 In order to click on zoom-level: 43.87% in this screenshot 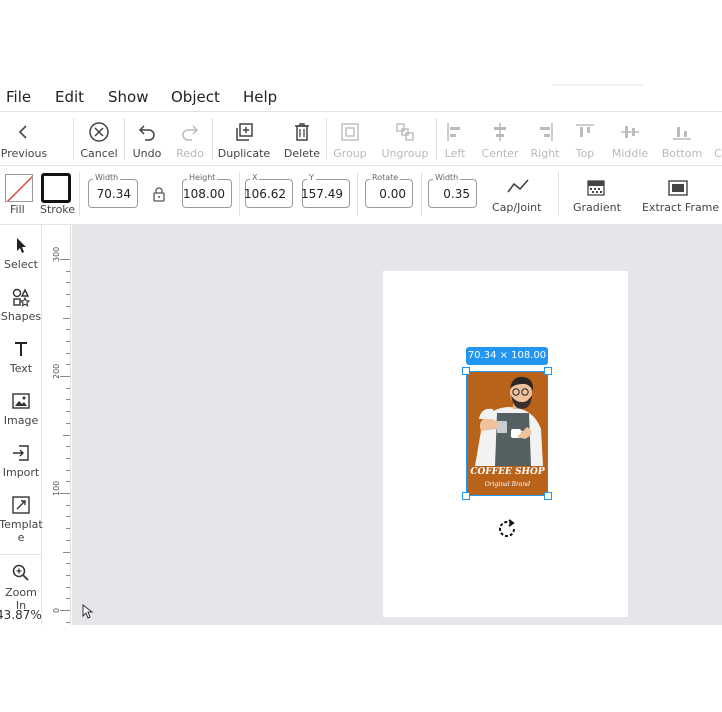, I will do `click(21, 615)`.